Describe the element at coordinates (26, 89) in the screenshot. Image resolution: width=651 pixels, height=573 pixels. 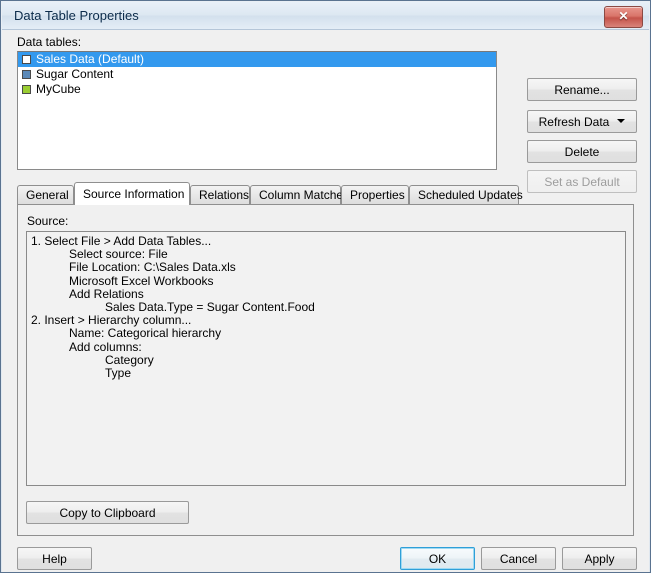
I see `cube-square-icon` at that location.